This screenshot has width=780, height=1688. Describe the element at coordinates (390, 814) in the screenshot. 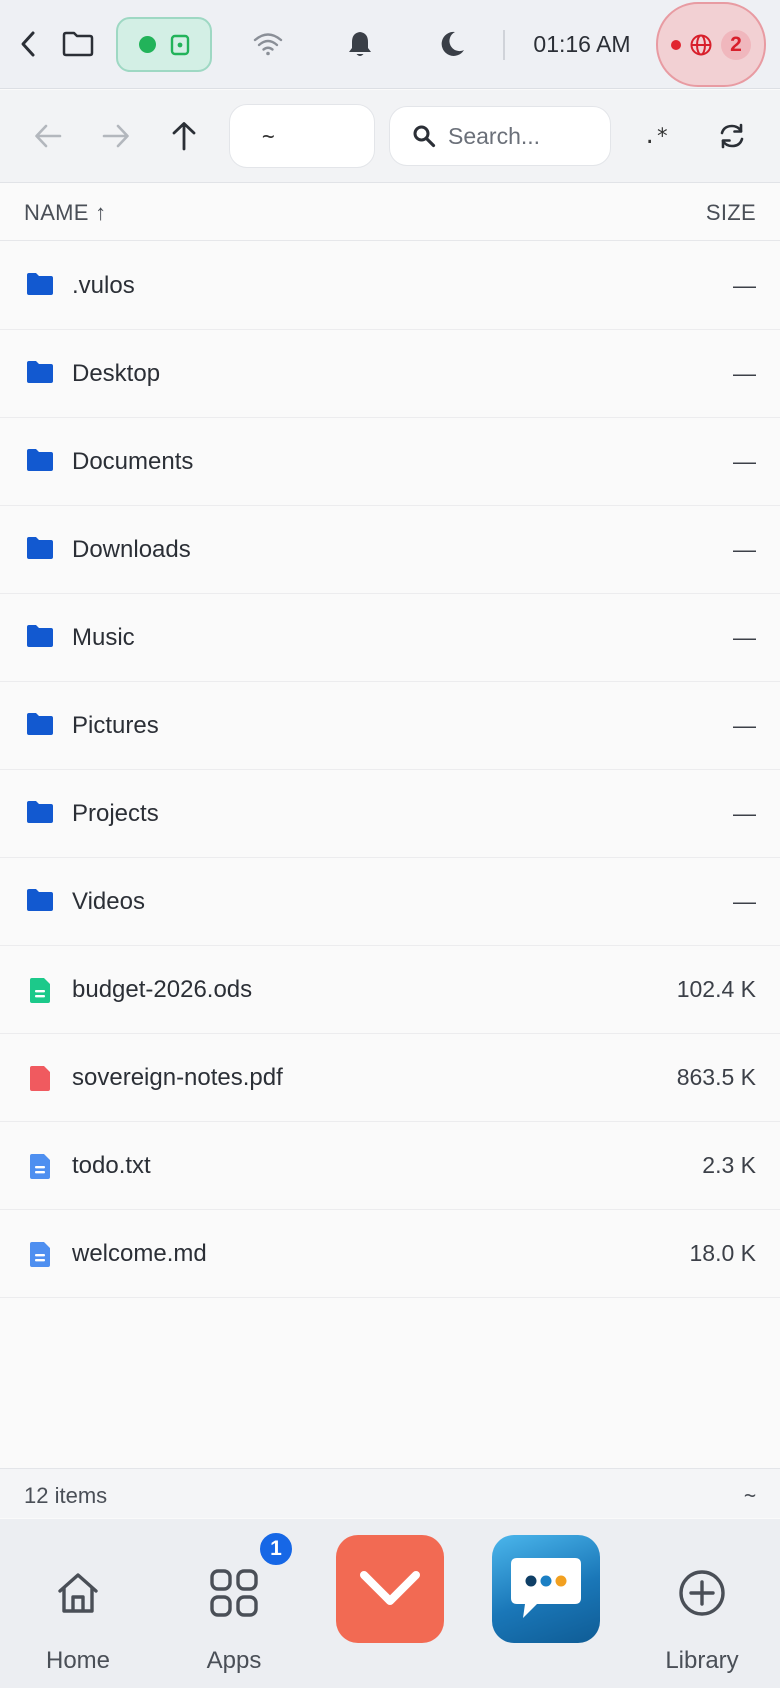

I see `file-row: Projects —` at that location.